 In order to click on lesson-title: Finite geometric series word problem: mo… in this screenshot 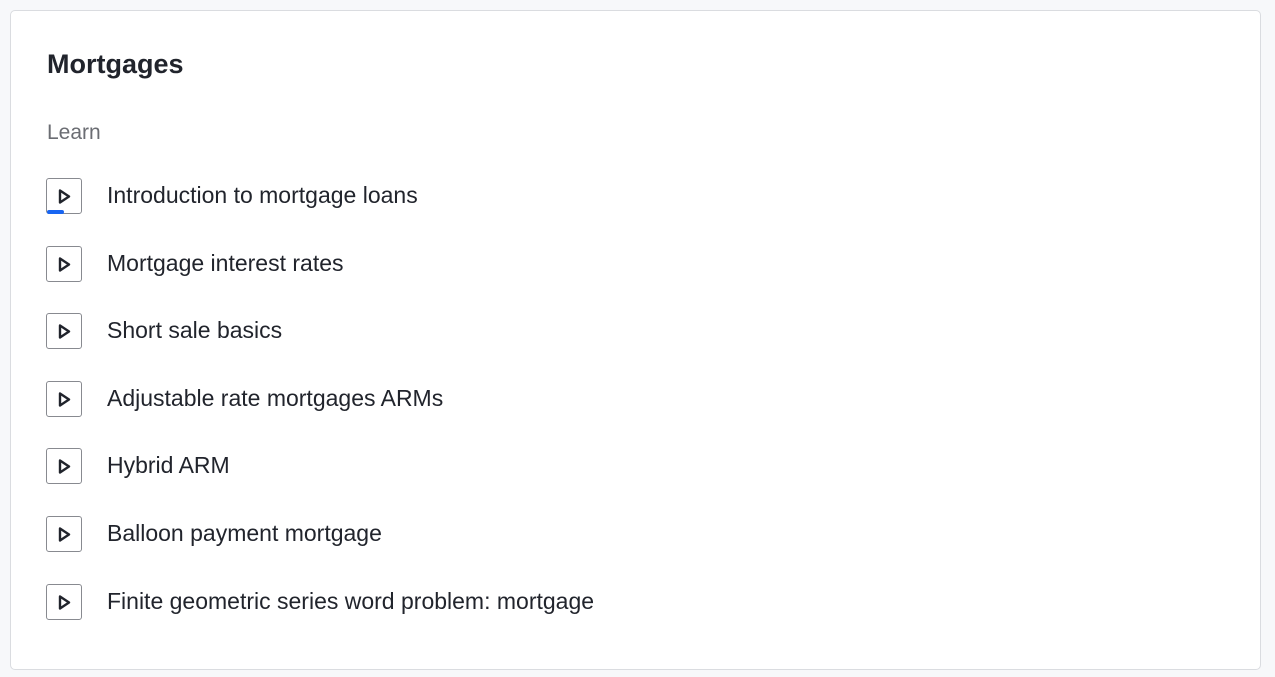, I will do `click(351, 600)`.